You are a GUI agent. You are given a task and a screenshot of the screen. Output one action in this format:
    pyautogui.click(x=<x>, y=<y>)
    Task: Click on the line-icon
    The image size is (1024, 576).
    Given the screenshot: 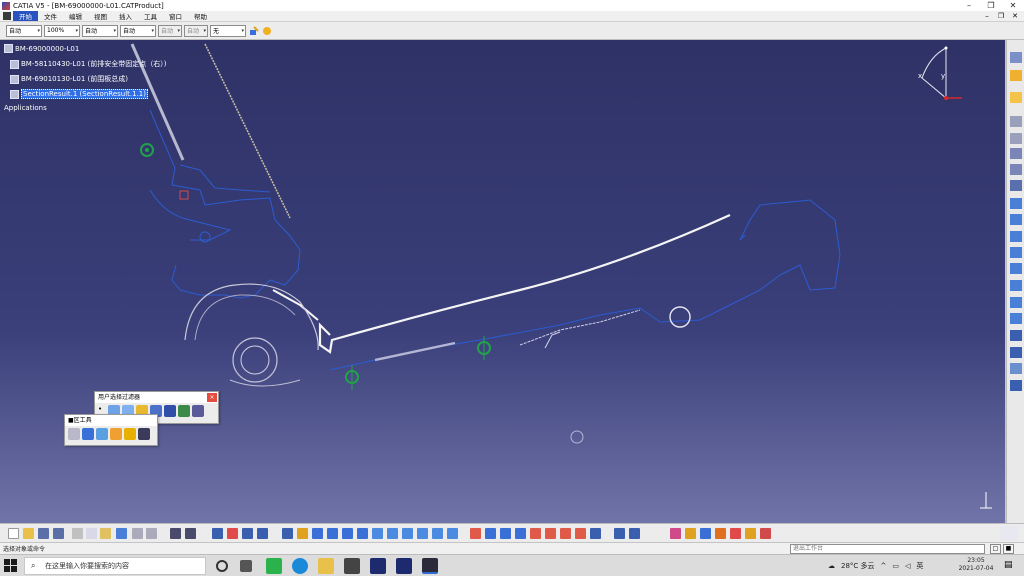 What is the action you would take?
    pyautogui.click(x=1016, y=268)
    